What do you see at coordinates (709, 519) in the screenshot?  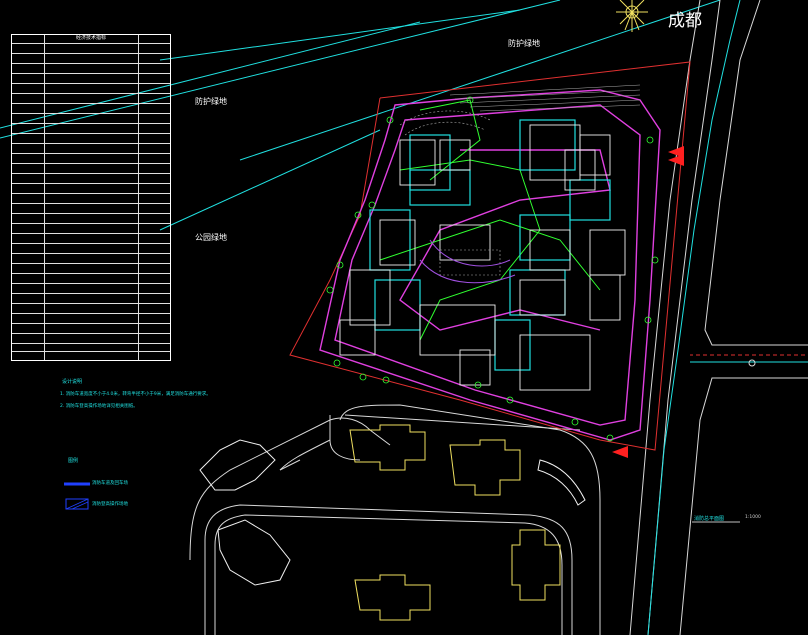 I see `drawing-title: 消防总平面图` at bounding box center [709, 519].